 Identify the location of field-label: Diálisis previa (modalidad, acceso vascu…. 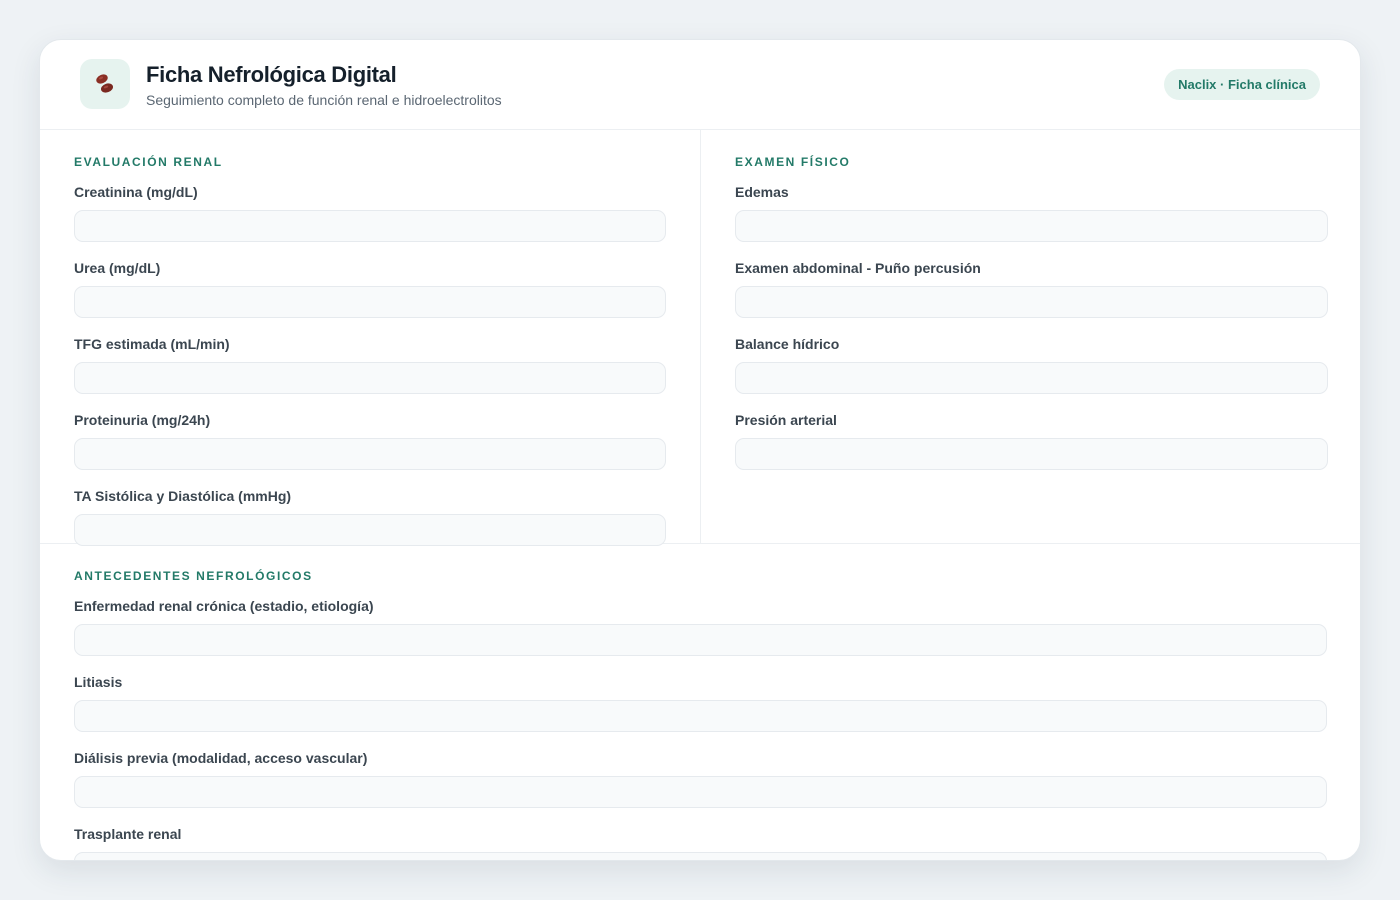
(221, 758).